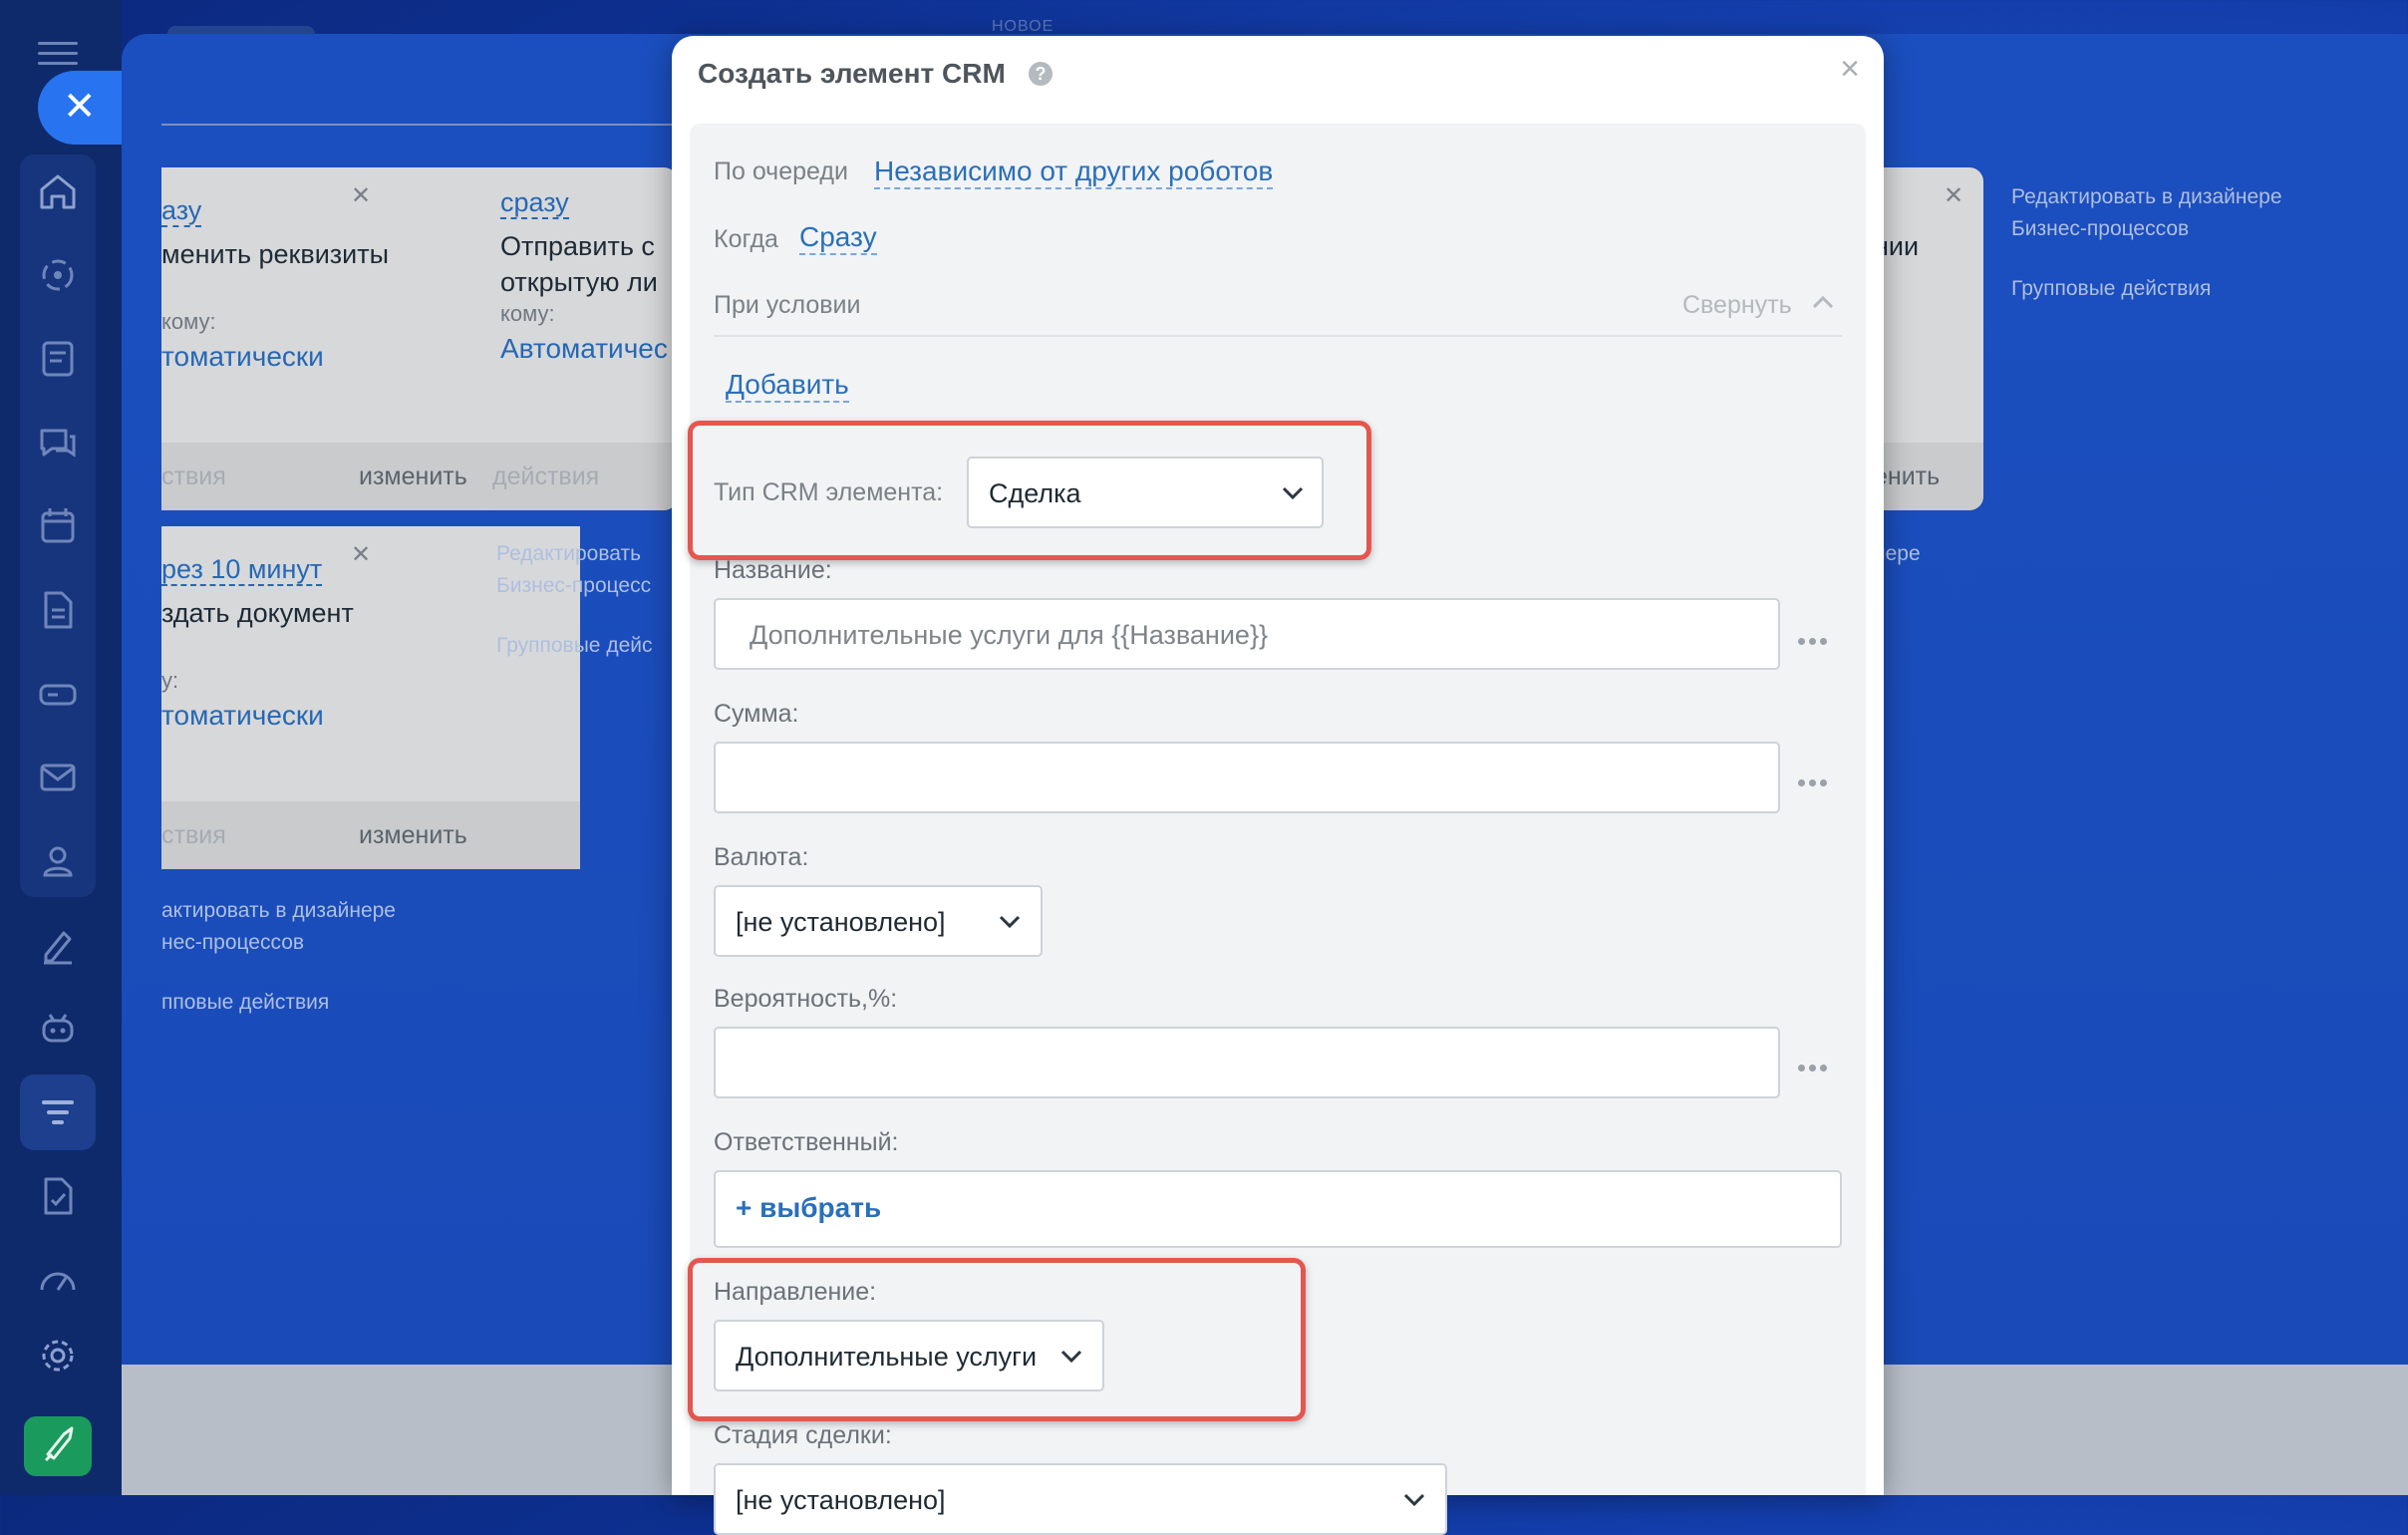 This screenshot has height=1535, width=2408. Describe the element at coordinates (574, 646) in the screenshot. I see `group-actions-link: Групповые дейс` at that location.